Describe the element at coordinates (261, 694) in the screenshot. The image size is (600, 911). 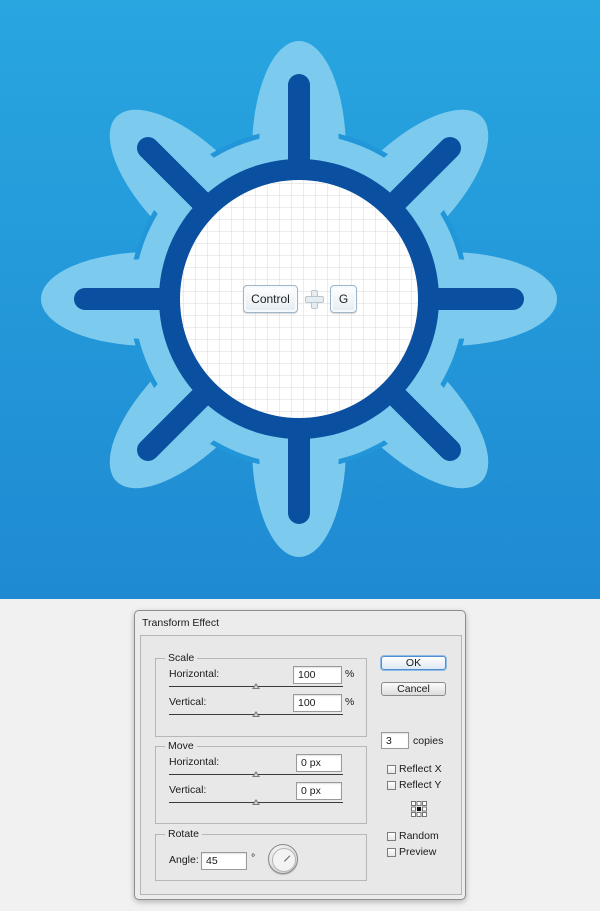
I see `scale-group: Scale Horizontal: 100 % Vertical: 100 %` at that location.